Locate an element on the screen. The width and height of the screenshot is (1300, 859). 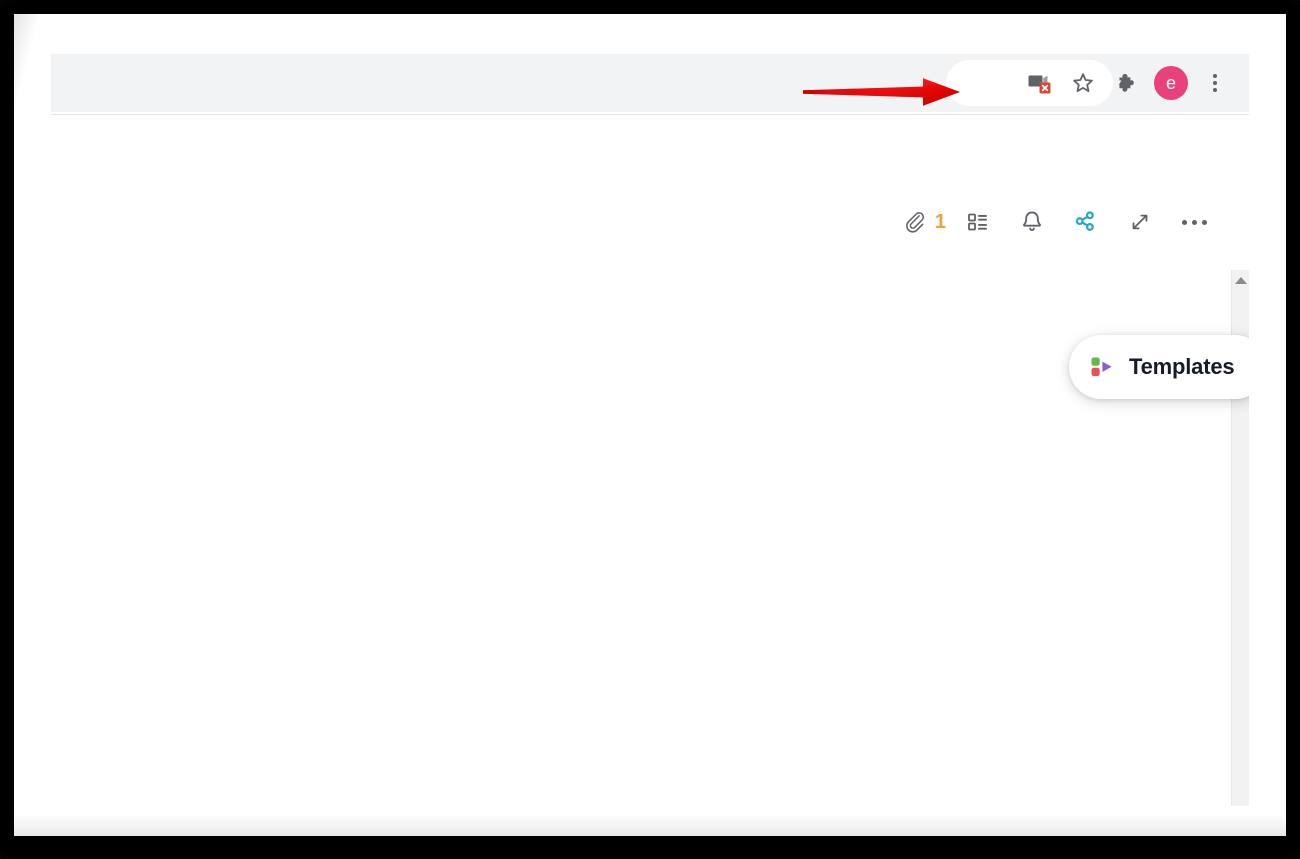
kebab-dots-glyph is located at coordinates (1215, 83).